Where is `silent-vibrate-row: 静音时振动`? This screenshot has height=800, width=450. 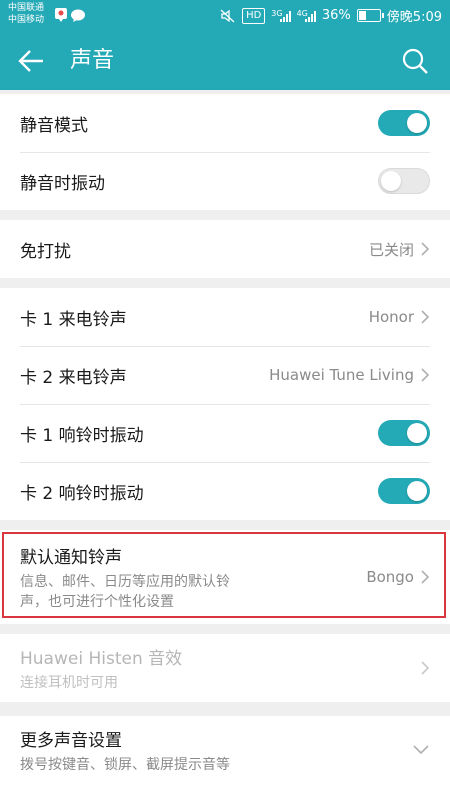
silent-vibrate-row: 静音时振动 is located at coordinates (225, 181).